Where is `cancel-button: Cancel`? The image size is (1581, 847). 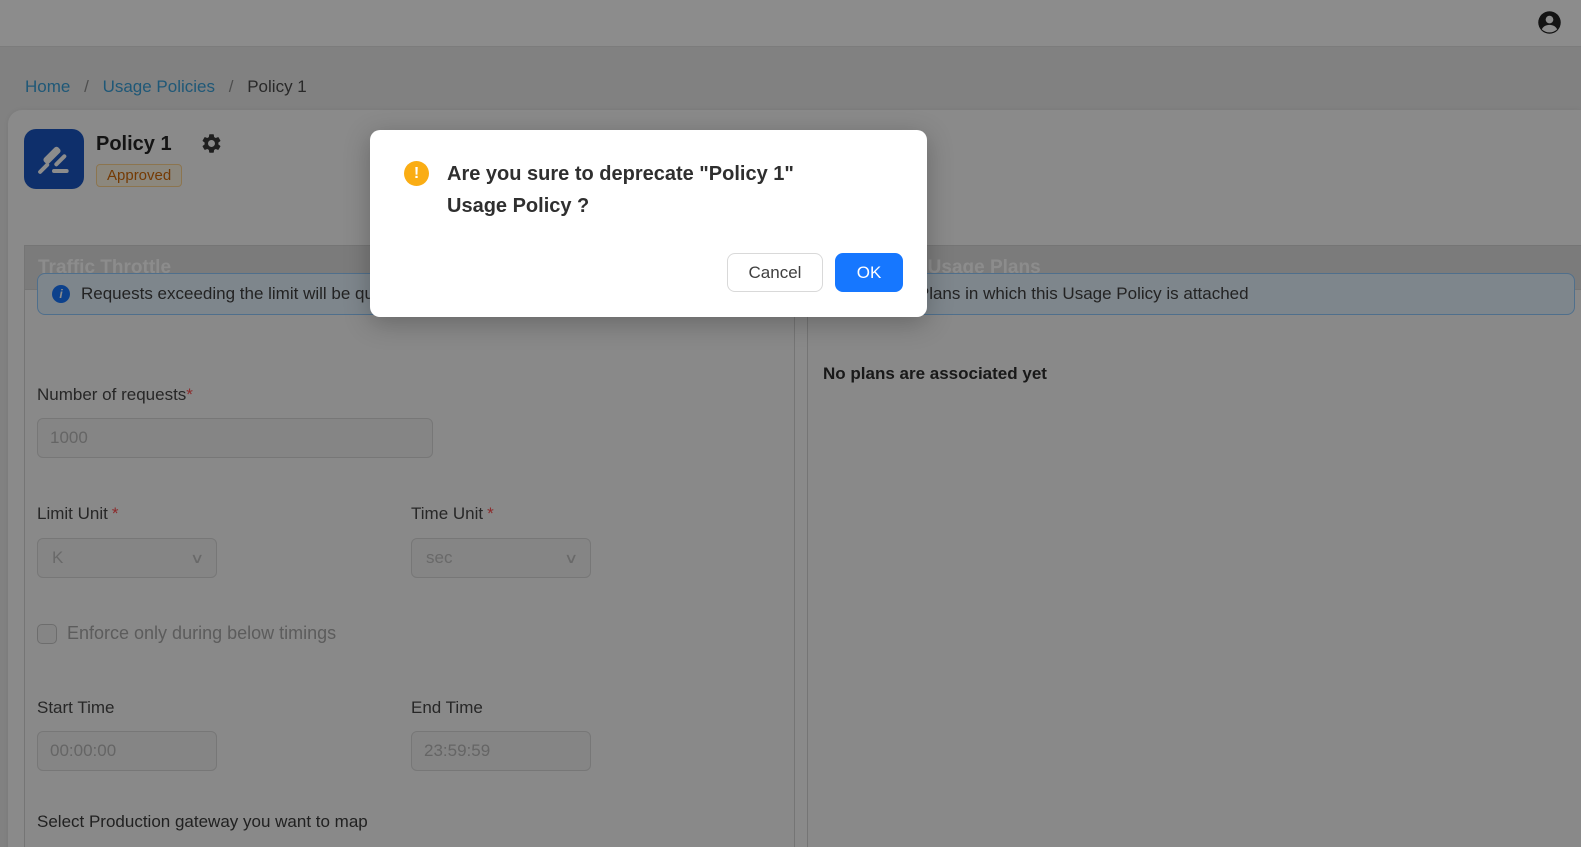
cancel-button: Cancel is located at coordinates (775, 272).